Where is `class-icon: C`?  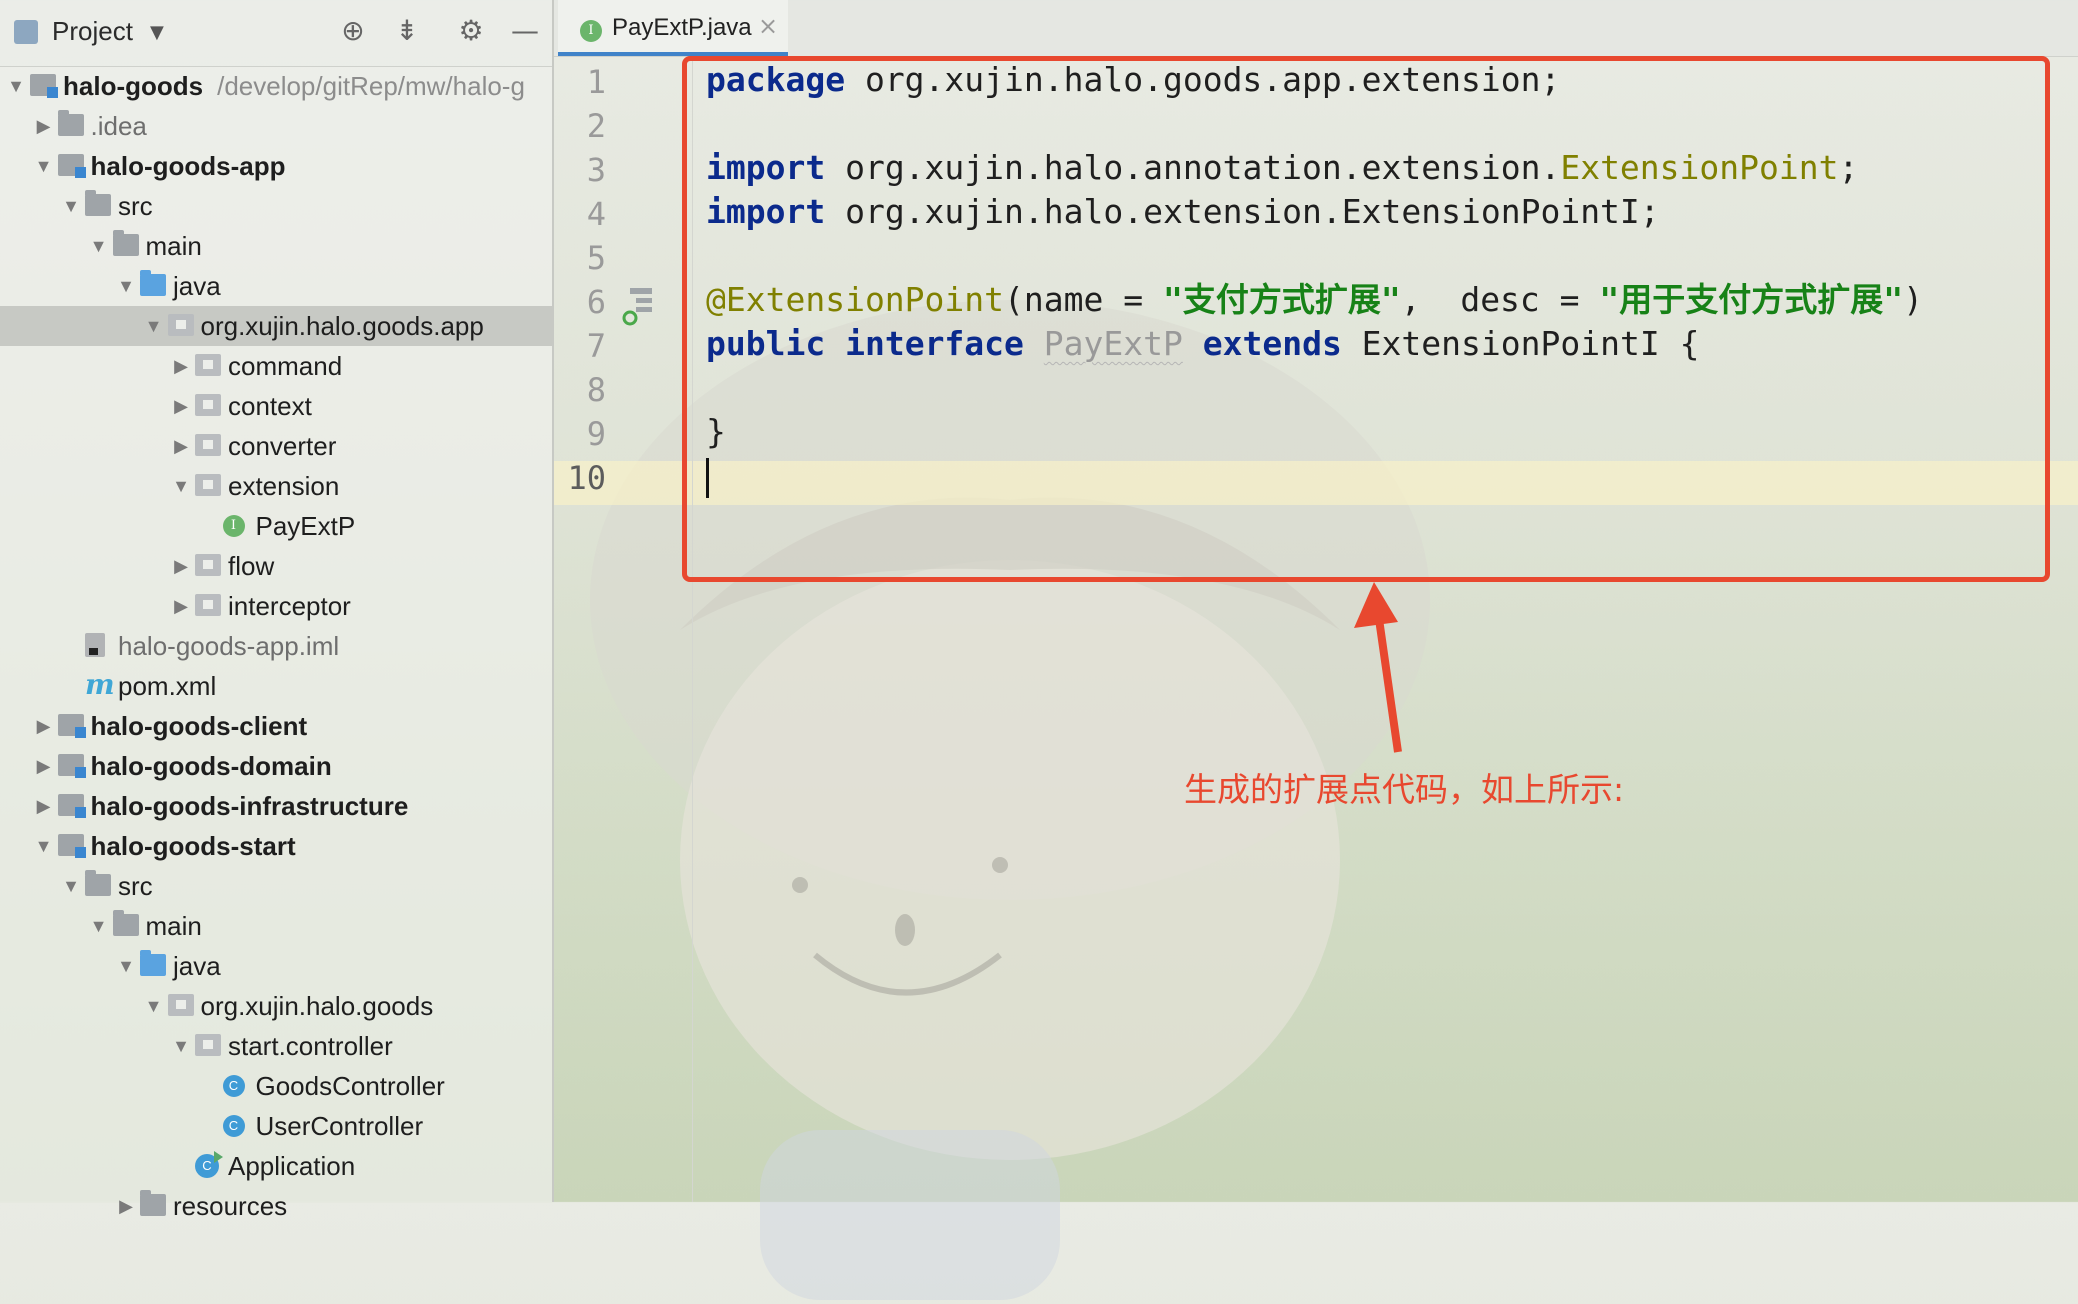 class-icon: C is located at coordinates (233, 1126).